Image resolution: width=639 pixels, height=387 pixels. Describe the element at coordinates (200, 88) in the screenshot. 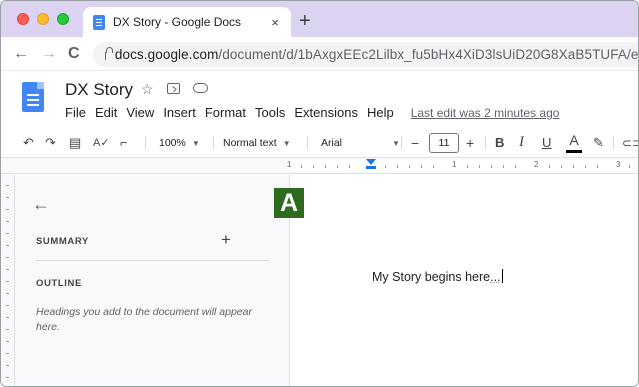

I see `cloud-status-icon` at that location.